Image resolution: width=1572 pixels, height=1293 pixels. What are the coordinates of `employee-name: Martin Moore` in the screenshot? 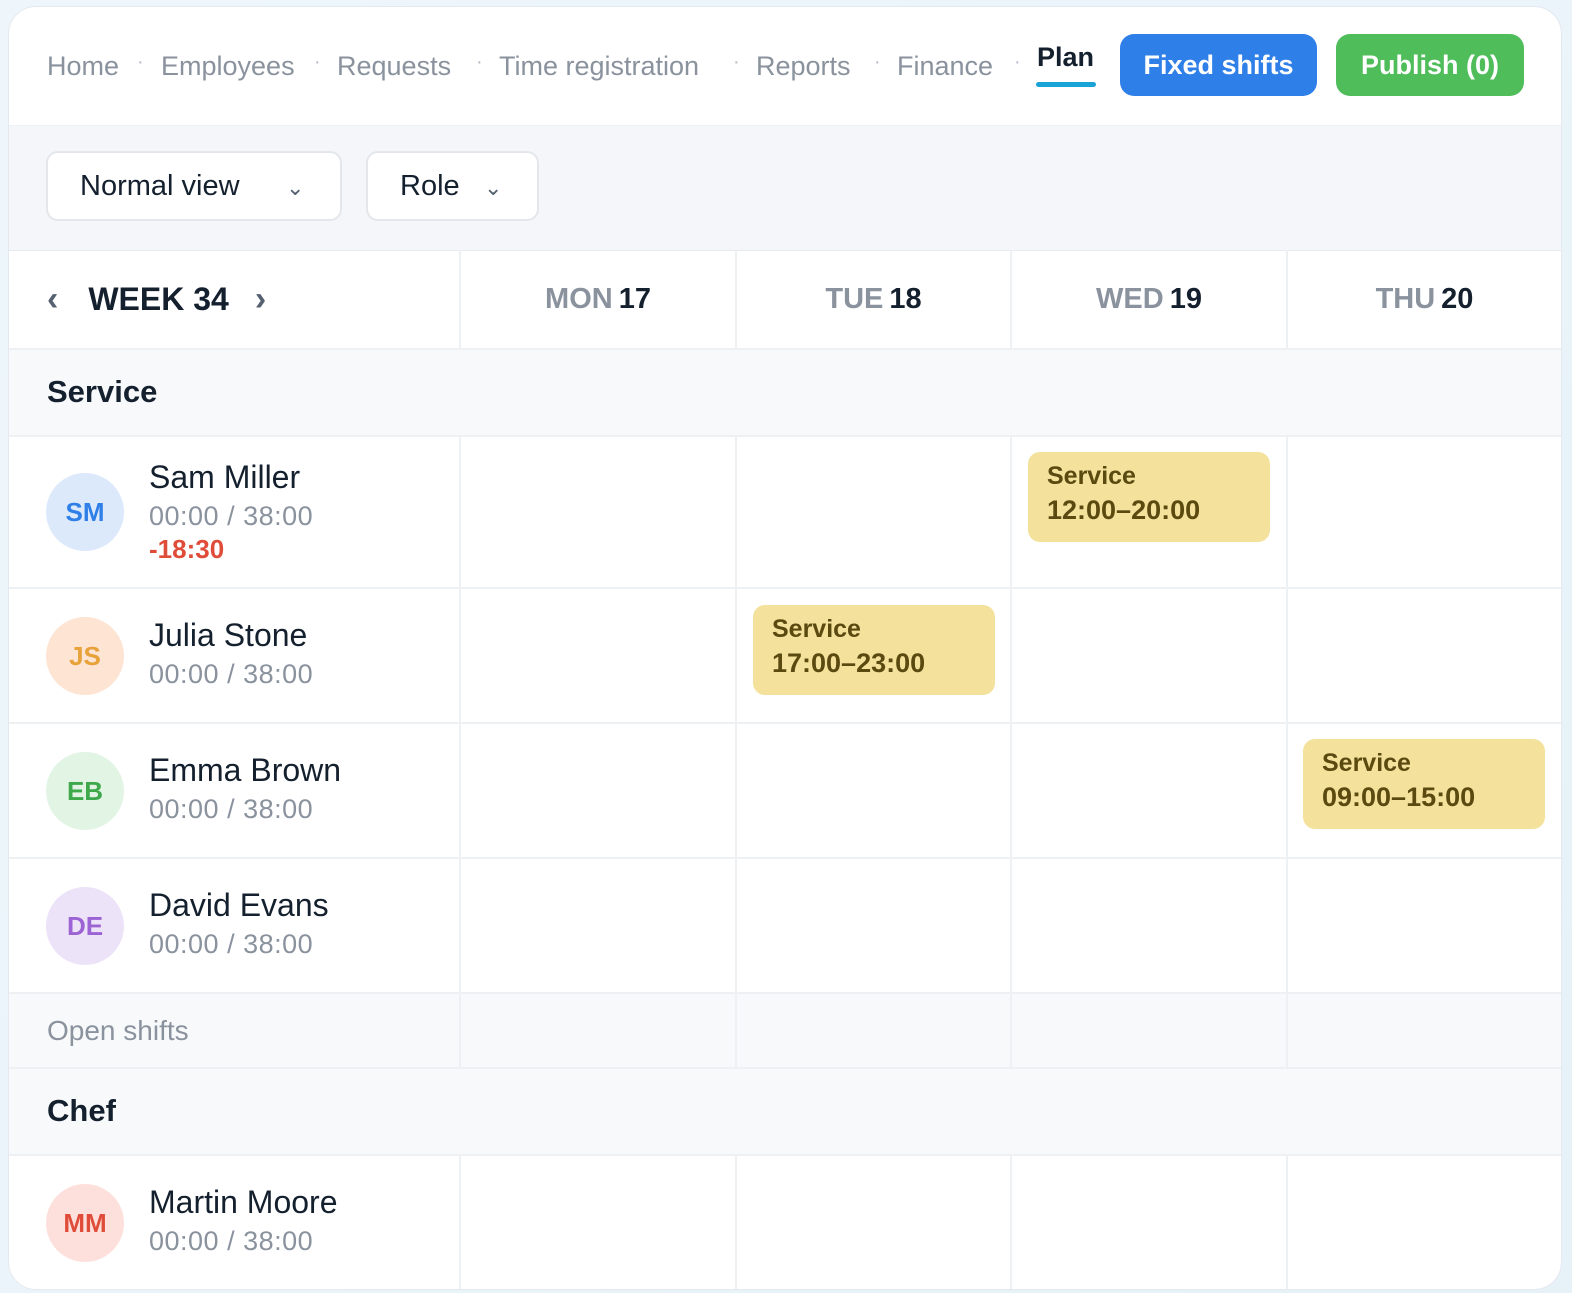 It's located at (243, 1202).